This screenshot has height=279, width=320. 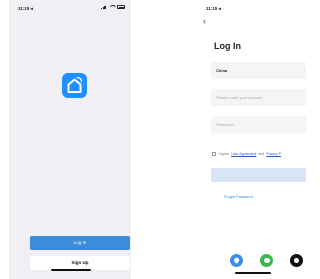 What do you see at coordinates (258, 175) in the screenshot?
I see `submit-login-button` at bounding box center [258, 175].